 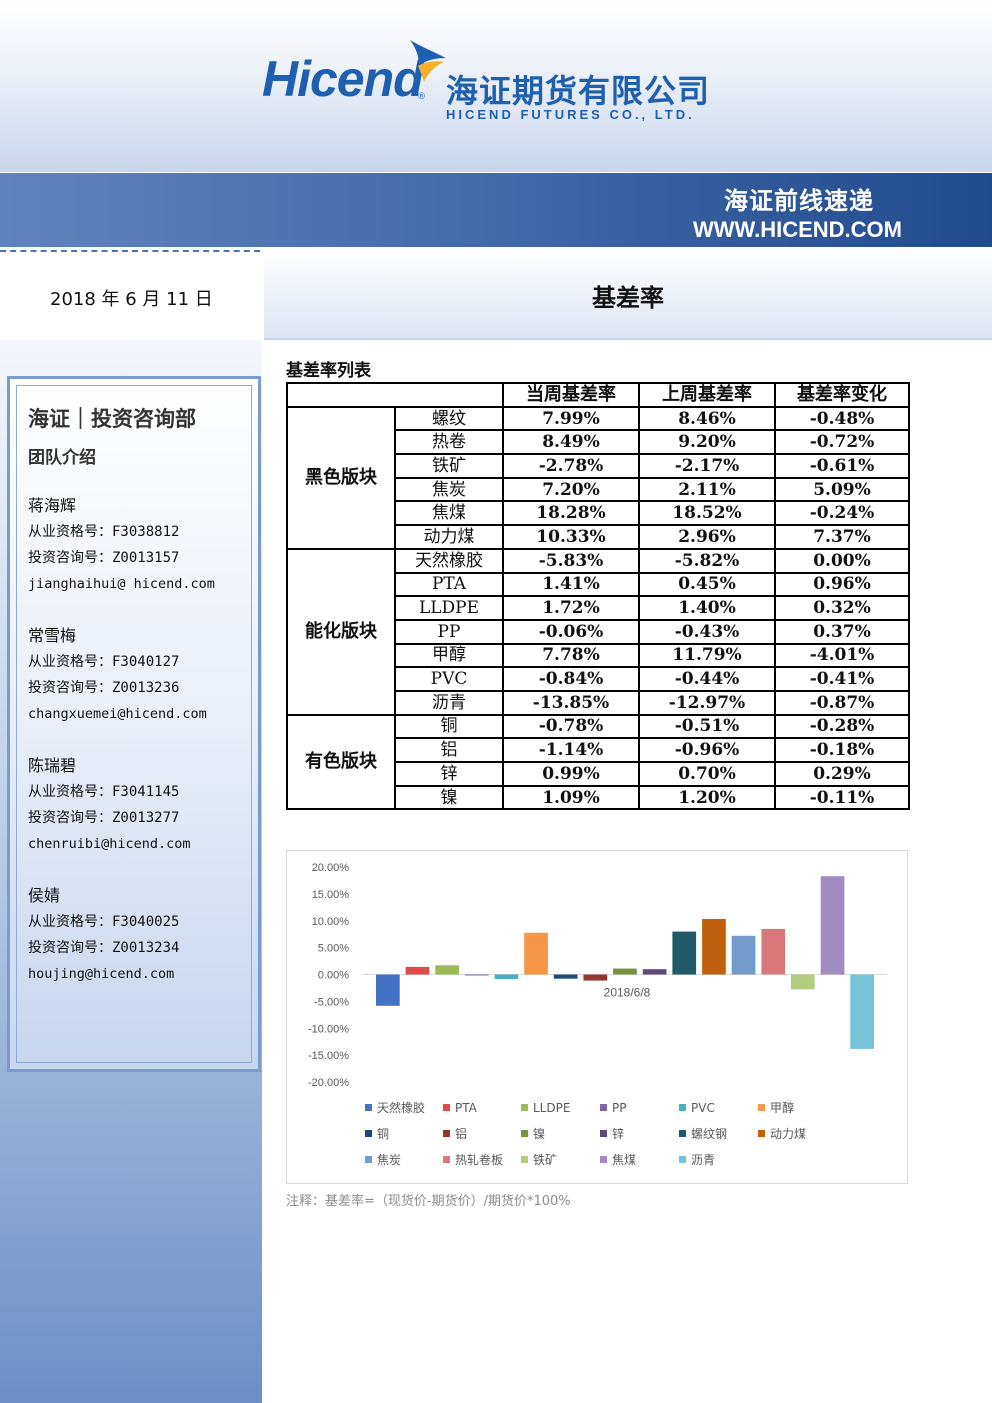 What do you see at coordinates (112, 419) in the screenshot?
I see `department-title: 海证｜投资咨询部` at bounding box center [112, 419].